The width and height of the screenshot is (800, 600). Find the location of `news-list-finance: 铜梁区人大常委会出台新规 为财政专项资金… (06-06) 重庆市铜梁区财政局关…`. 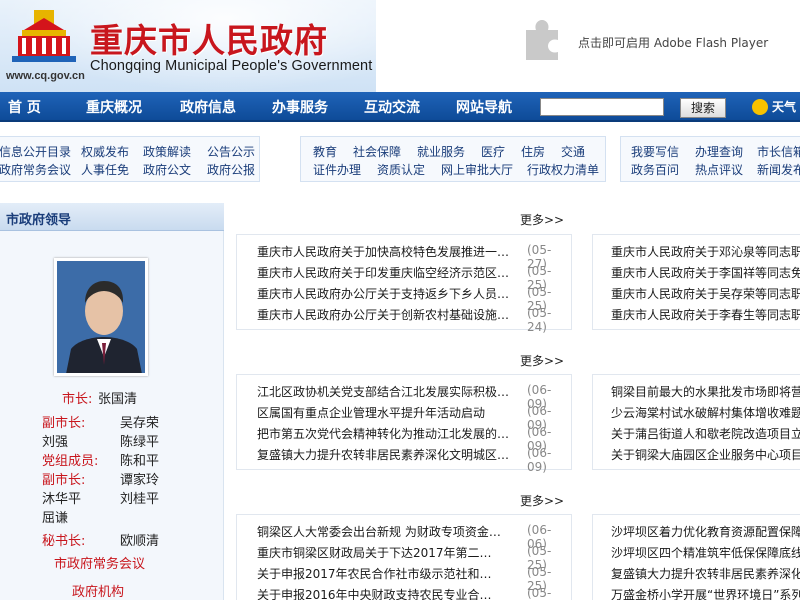

news-list-finance: 铜梁区人大常委会出台新规 为财政专项资金… (06-06) 重庆市铜梁区财政局关… is located at coordinates (404, 557).